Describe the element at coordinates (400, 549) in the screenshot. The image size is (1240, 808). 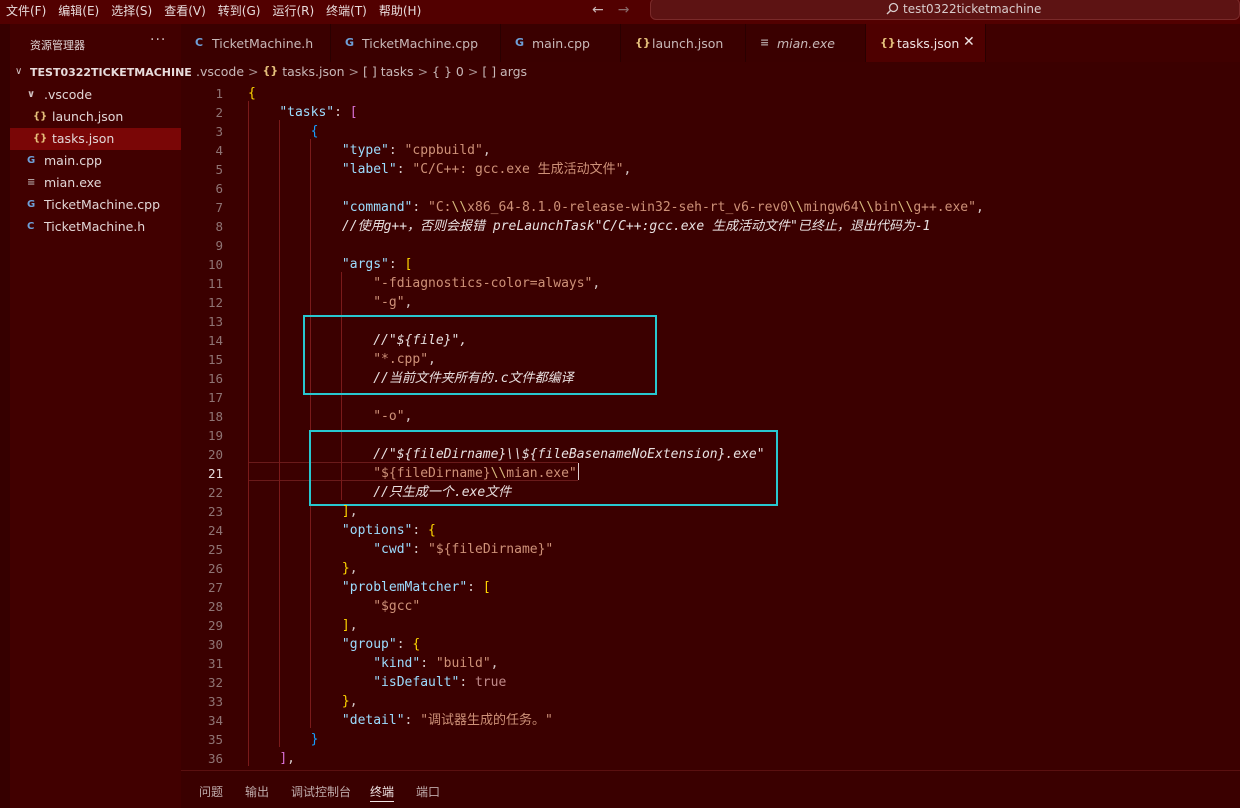
I see `code-line: "cwd": "${fileDirname}"` at that location.